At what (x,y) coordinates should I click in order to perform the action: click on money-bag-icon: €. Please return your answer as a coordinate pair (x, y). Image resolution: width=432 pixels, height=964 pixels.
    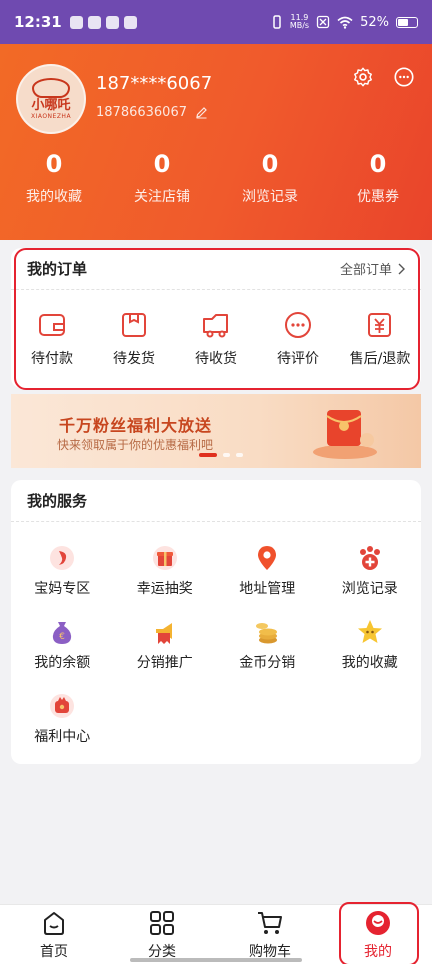
    Looking at the image, I should click on (62, 633).